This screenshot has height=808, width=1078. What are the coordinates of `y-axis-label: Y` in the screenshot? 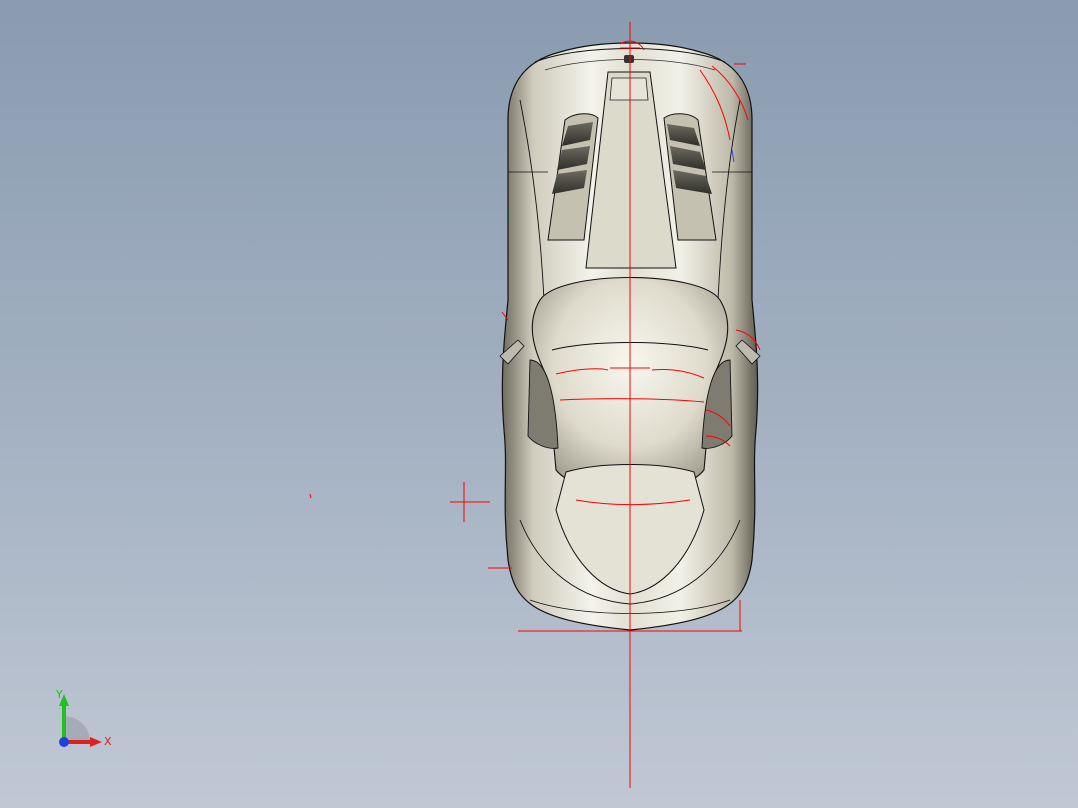 It's located at (59, 694).